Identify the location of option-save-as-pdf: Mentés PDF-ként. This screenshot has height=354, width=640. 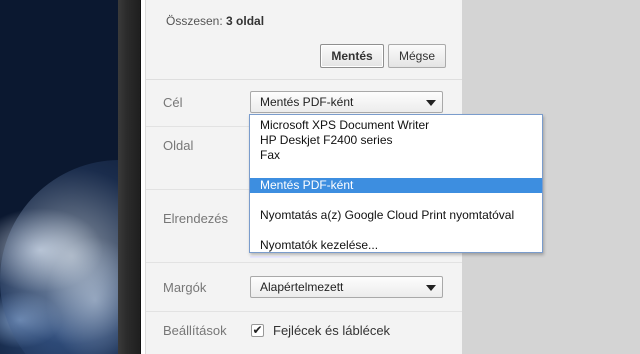
(396, 185).